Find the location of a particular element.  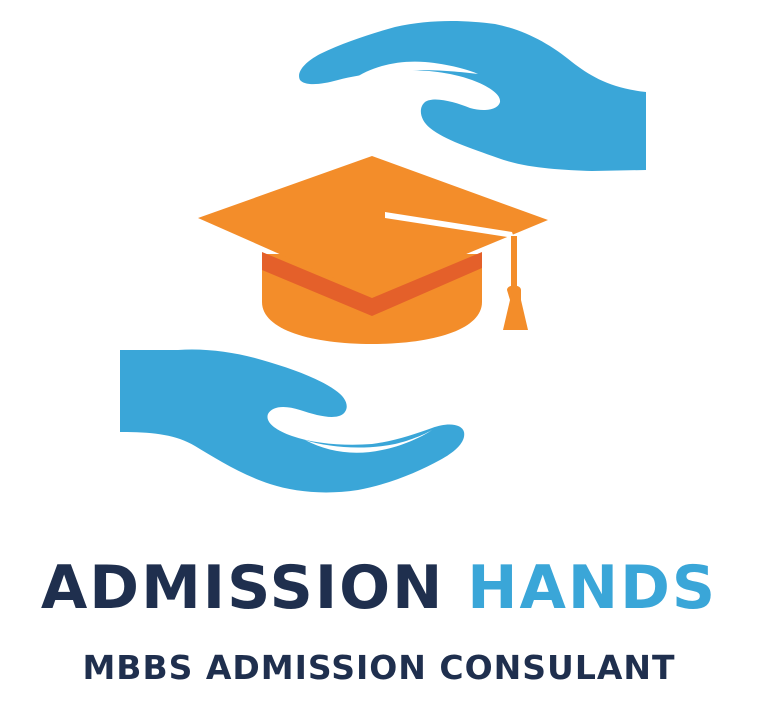

brand-tagline: MBBS ADMISSION CONSULANT is located at coordinates (379, 667).